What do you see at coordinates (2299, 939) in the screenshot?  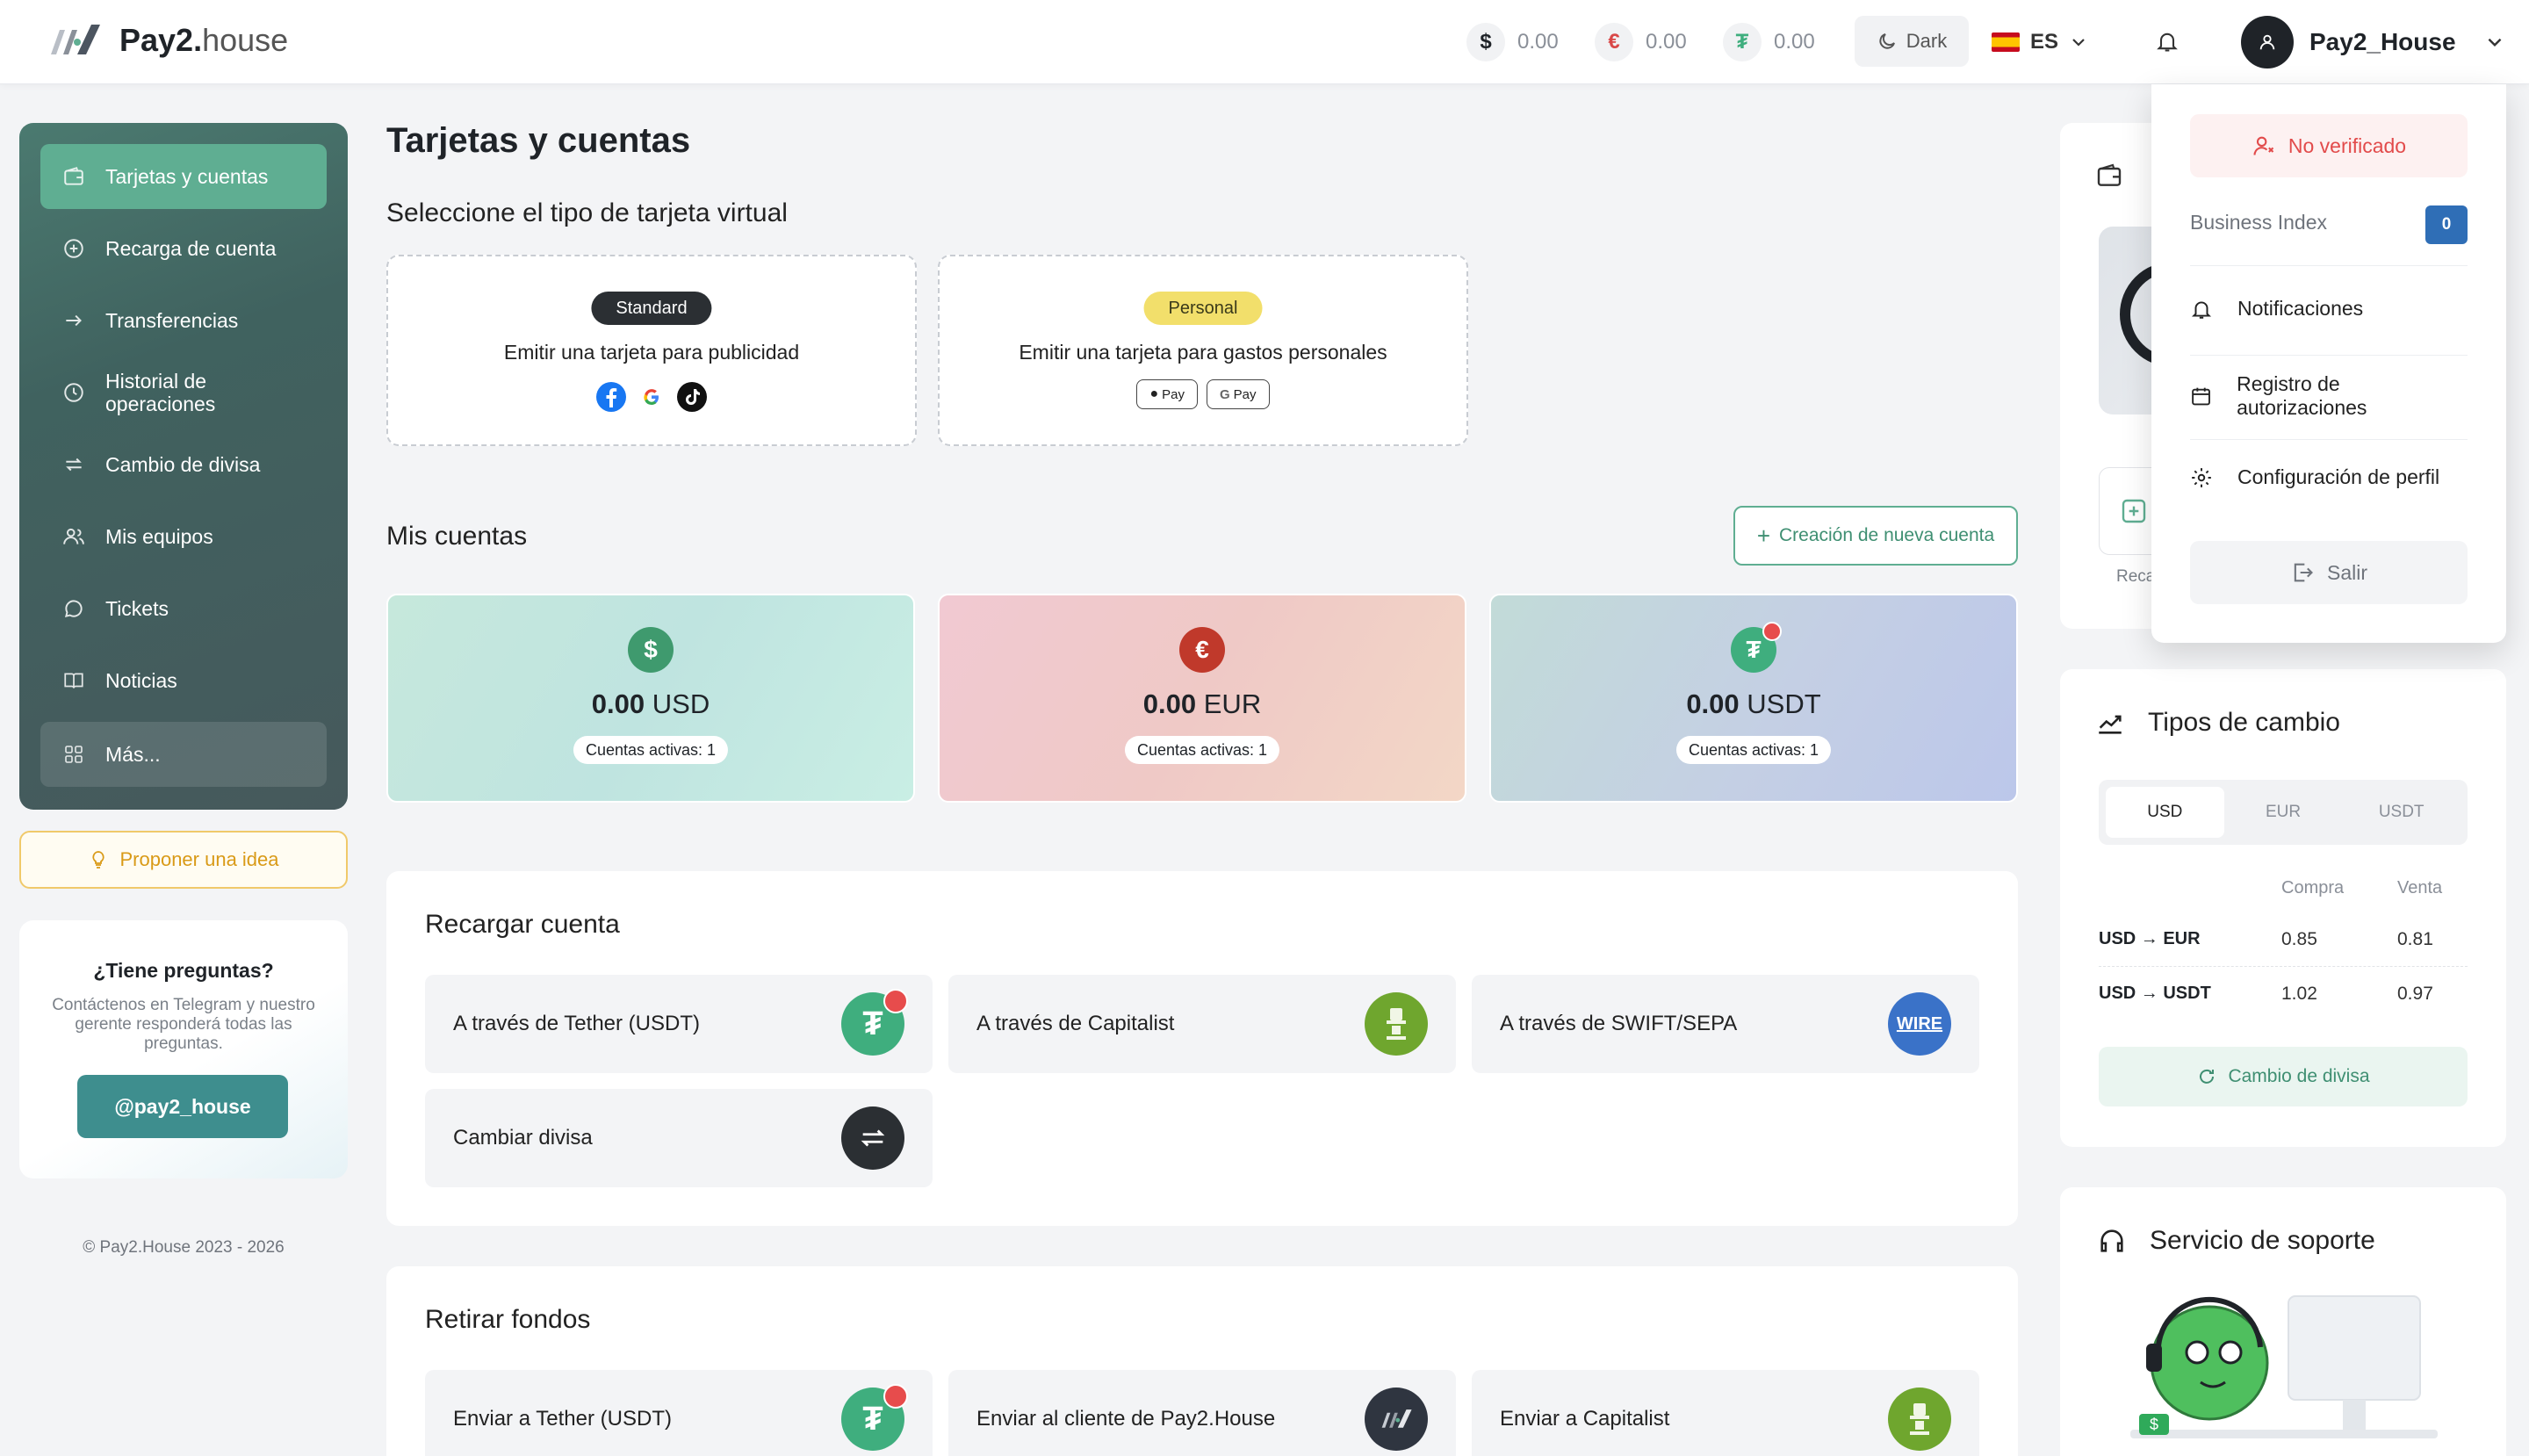 I see `rate-buy: 0.85` at bounding box center [2299, 939].